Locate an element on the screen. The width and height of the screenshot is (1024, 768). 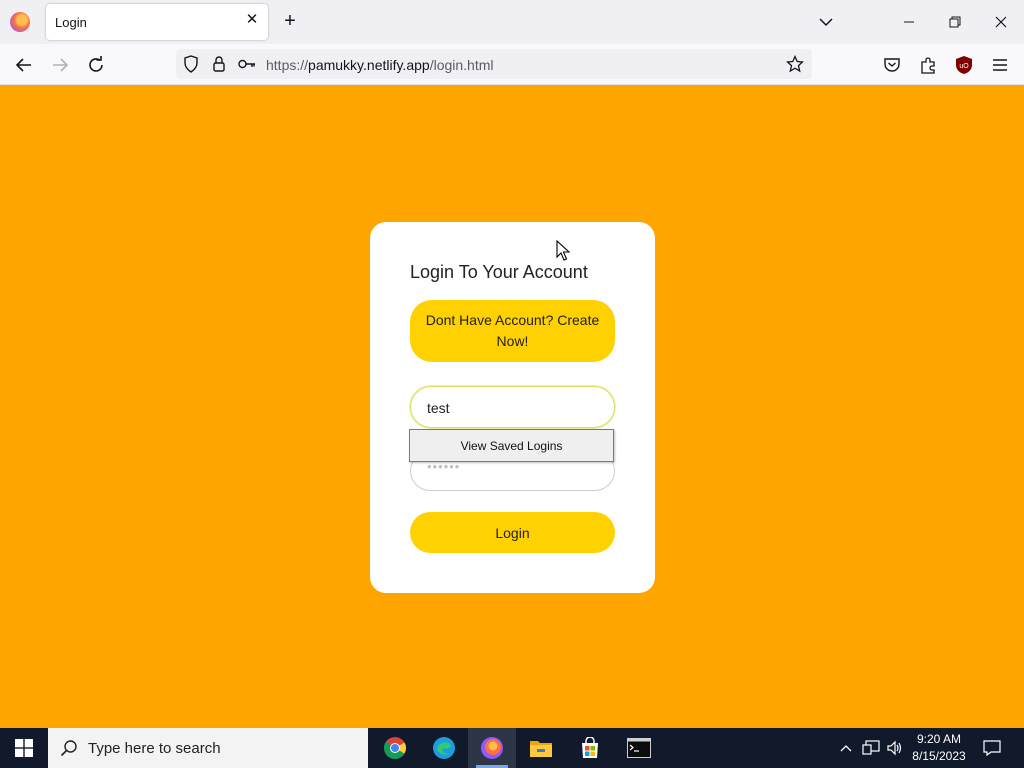
username-value: test is located at coordinates (438, 408).